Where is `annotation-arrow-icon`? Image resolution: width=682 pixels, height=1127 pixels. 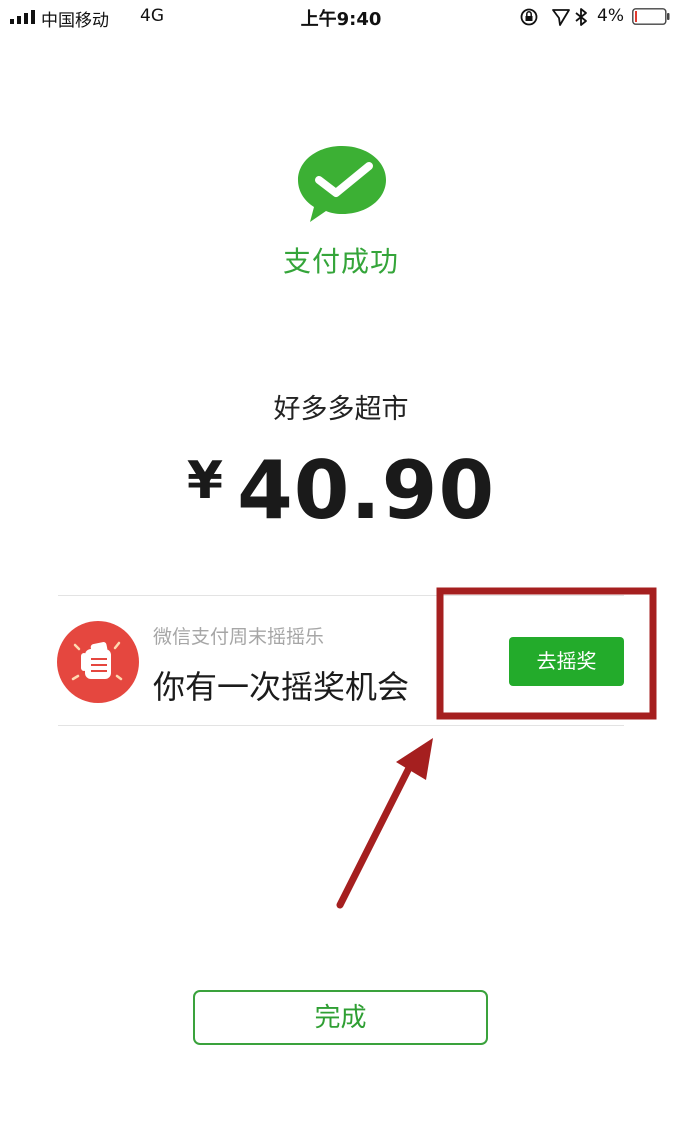
annotation-arrow-icon is located at coordinates (384, 823).